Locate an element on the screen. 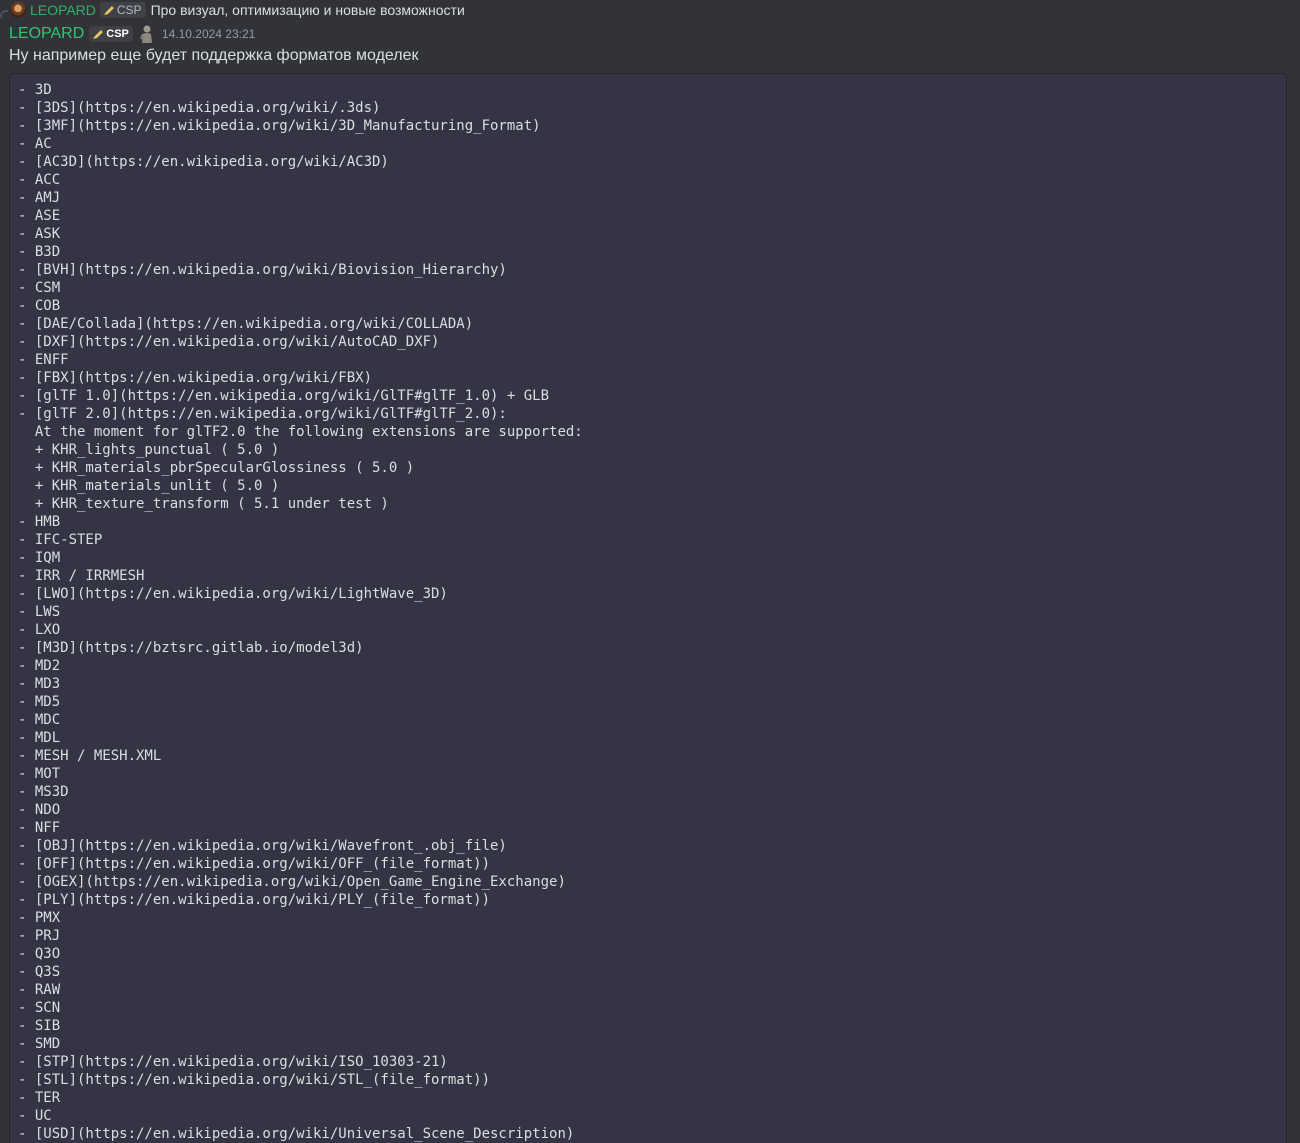 The width and height of the screenshot is (1300, 1143). code-line: - SIB is located at coordinates (39, 1026).